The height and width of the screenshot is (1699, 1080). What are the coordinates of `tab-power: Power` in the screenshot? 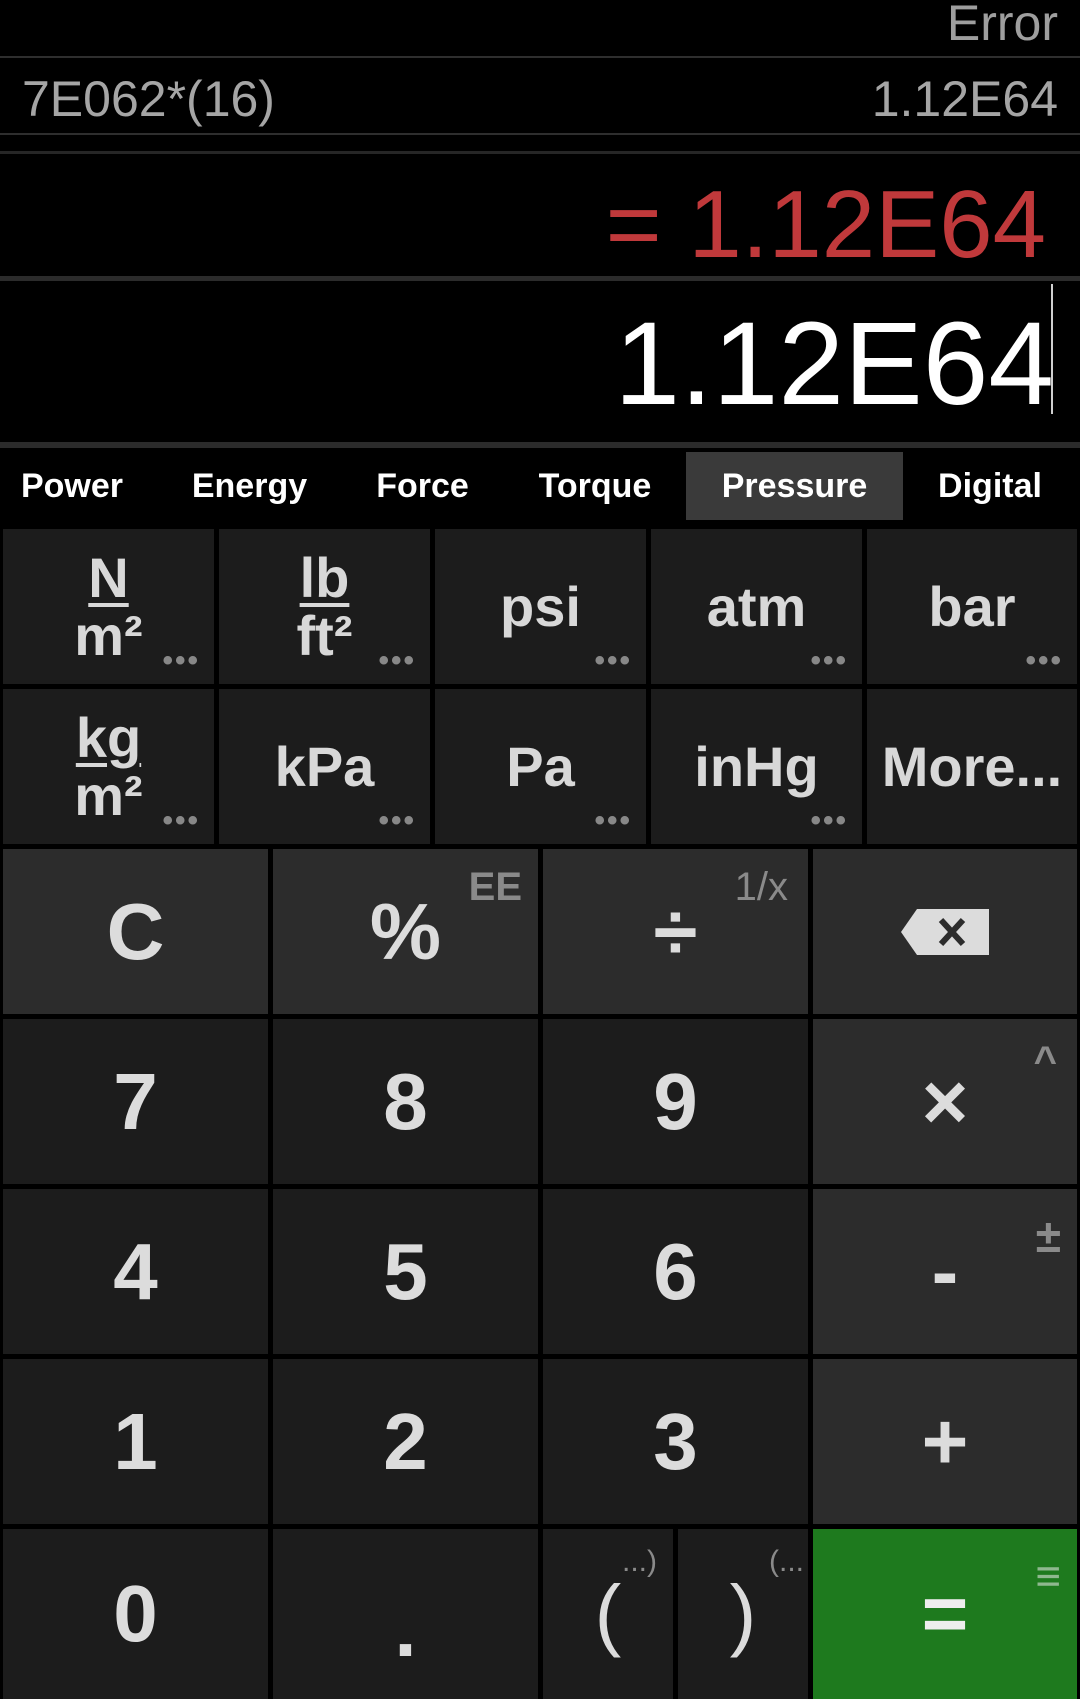 It's located at (72, 486).